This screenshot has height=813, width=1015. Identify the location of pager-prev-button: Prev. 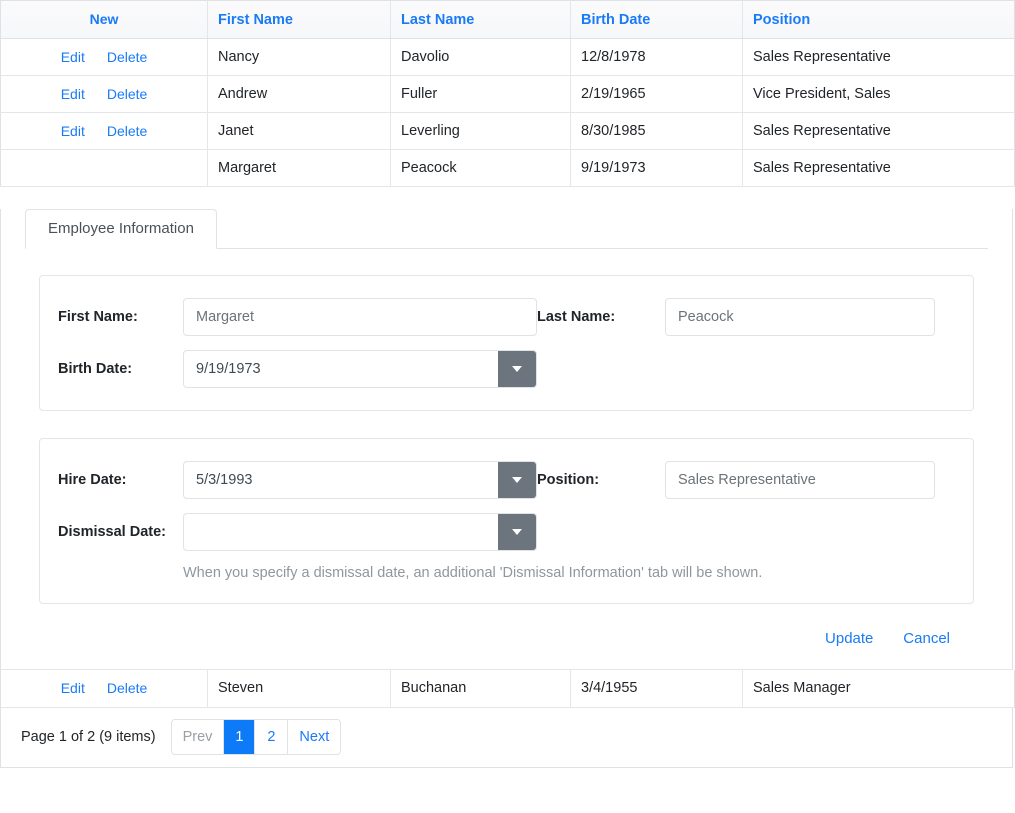
(198, 737).